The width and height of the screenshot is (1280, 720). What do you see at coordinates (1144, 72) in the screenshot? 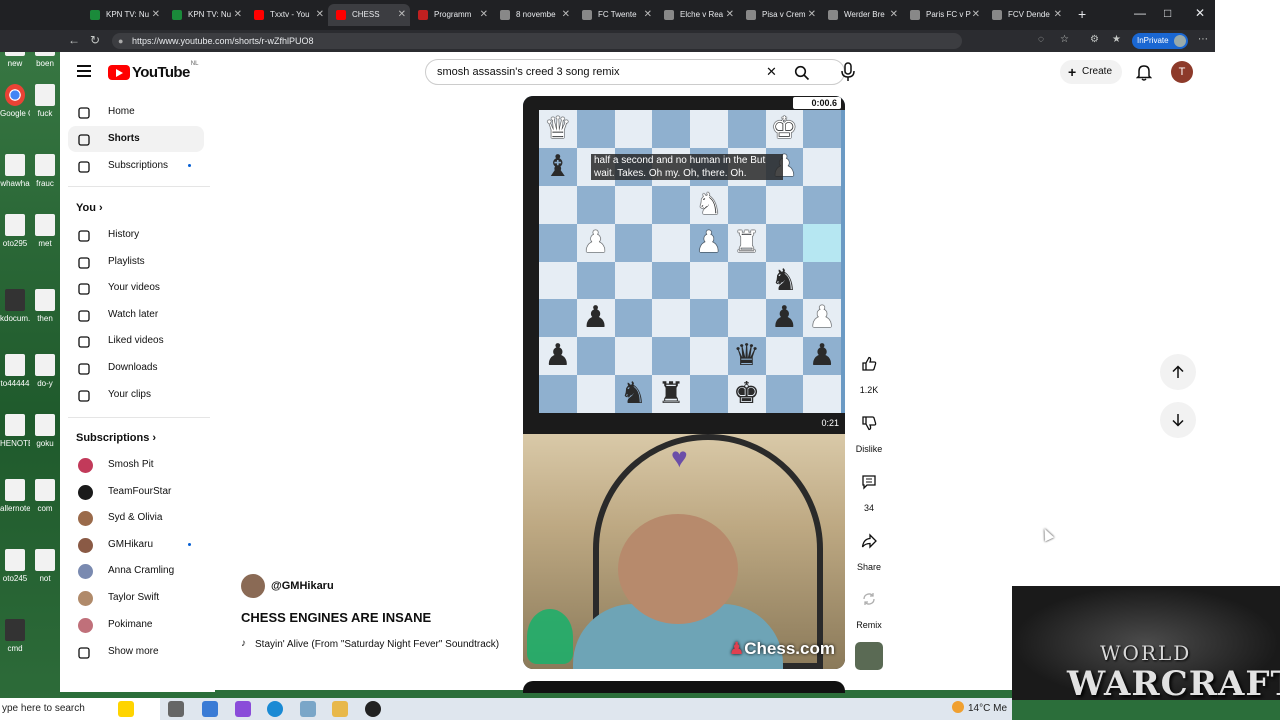
I see `notifications-bell-icon` at bounding box center [1144, 72].